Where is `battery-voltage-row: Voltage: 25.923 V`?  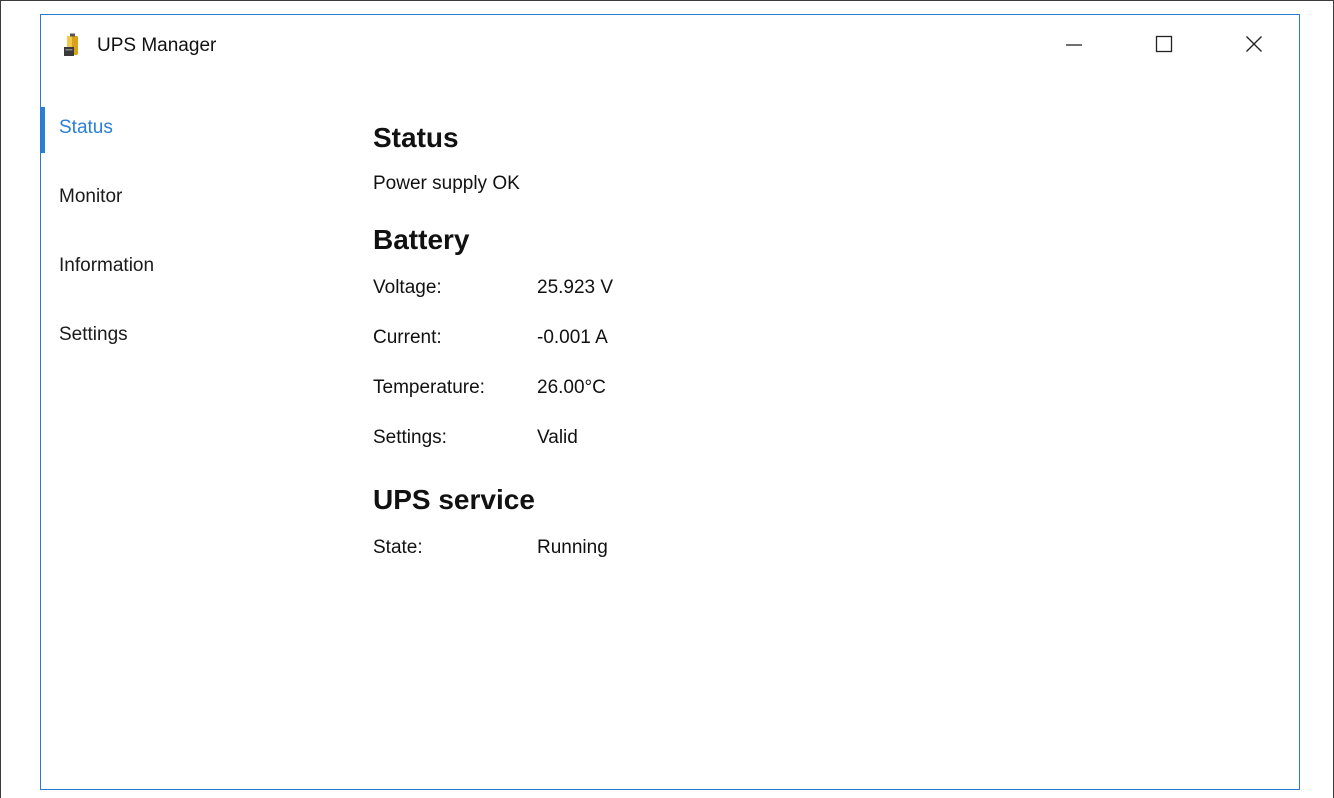 battery-voltage-row: Voltage: 25.923 V is located at coordinates (813, 288).